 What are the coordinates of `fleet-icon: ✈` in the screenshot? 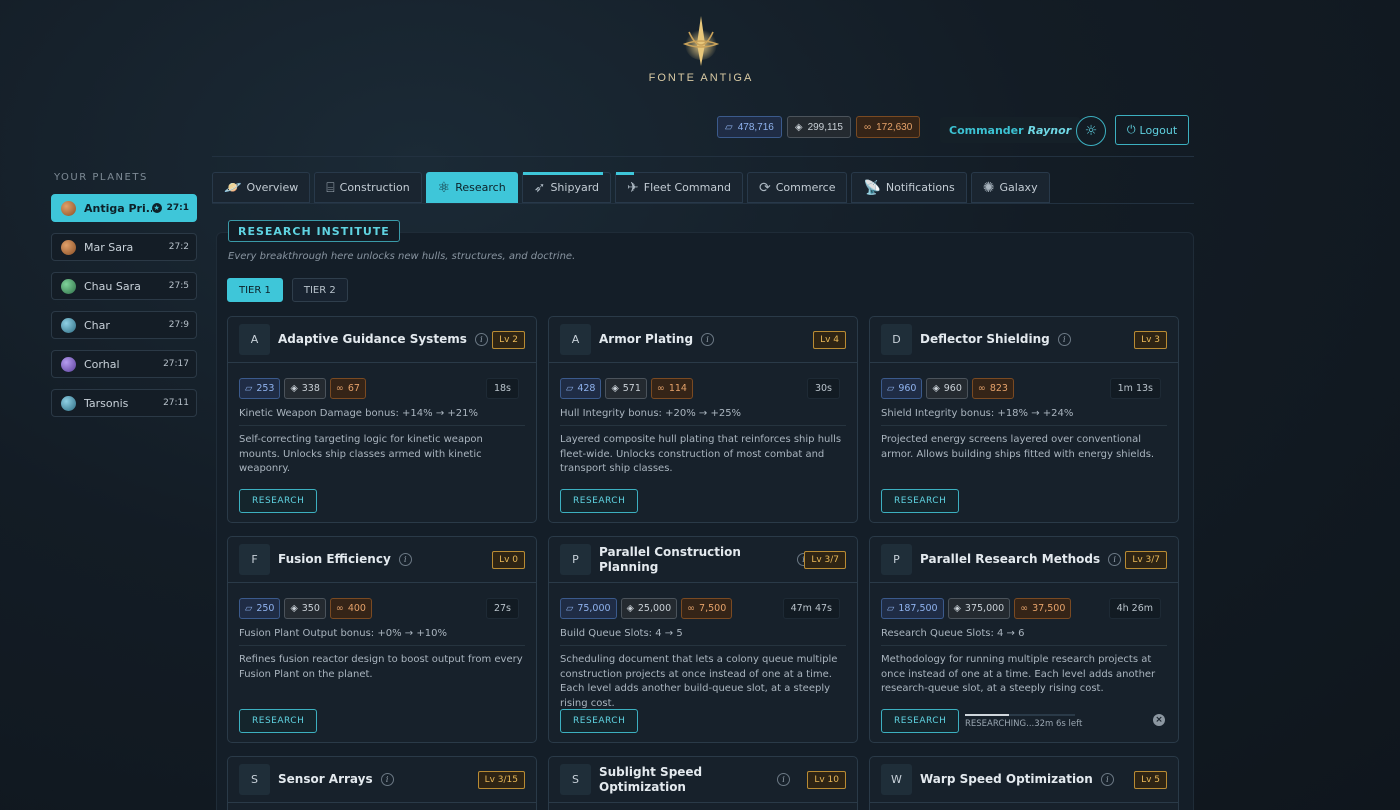 It's located at (633, 187).